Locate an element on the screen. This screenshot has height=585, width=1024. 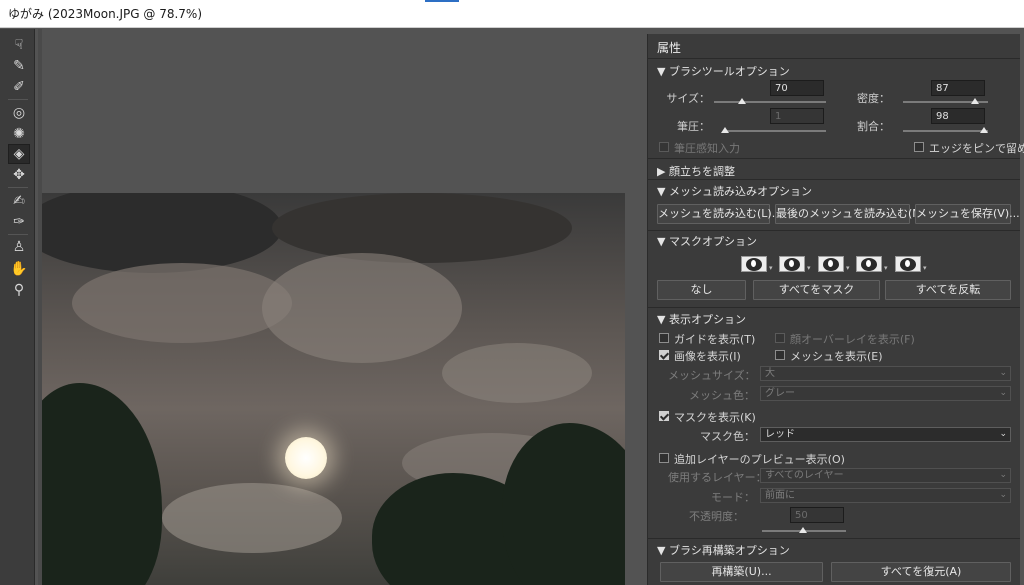
bloat-tool-icon: ◈ is located at coordinates (19, 154).